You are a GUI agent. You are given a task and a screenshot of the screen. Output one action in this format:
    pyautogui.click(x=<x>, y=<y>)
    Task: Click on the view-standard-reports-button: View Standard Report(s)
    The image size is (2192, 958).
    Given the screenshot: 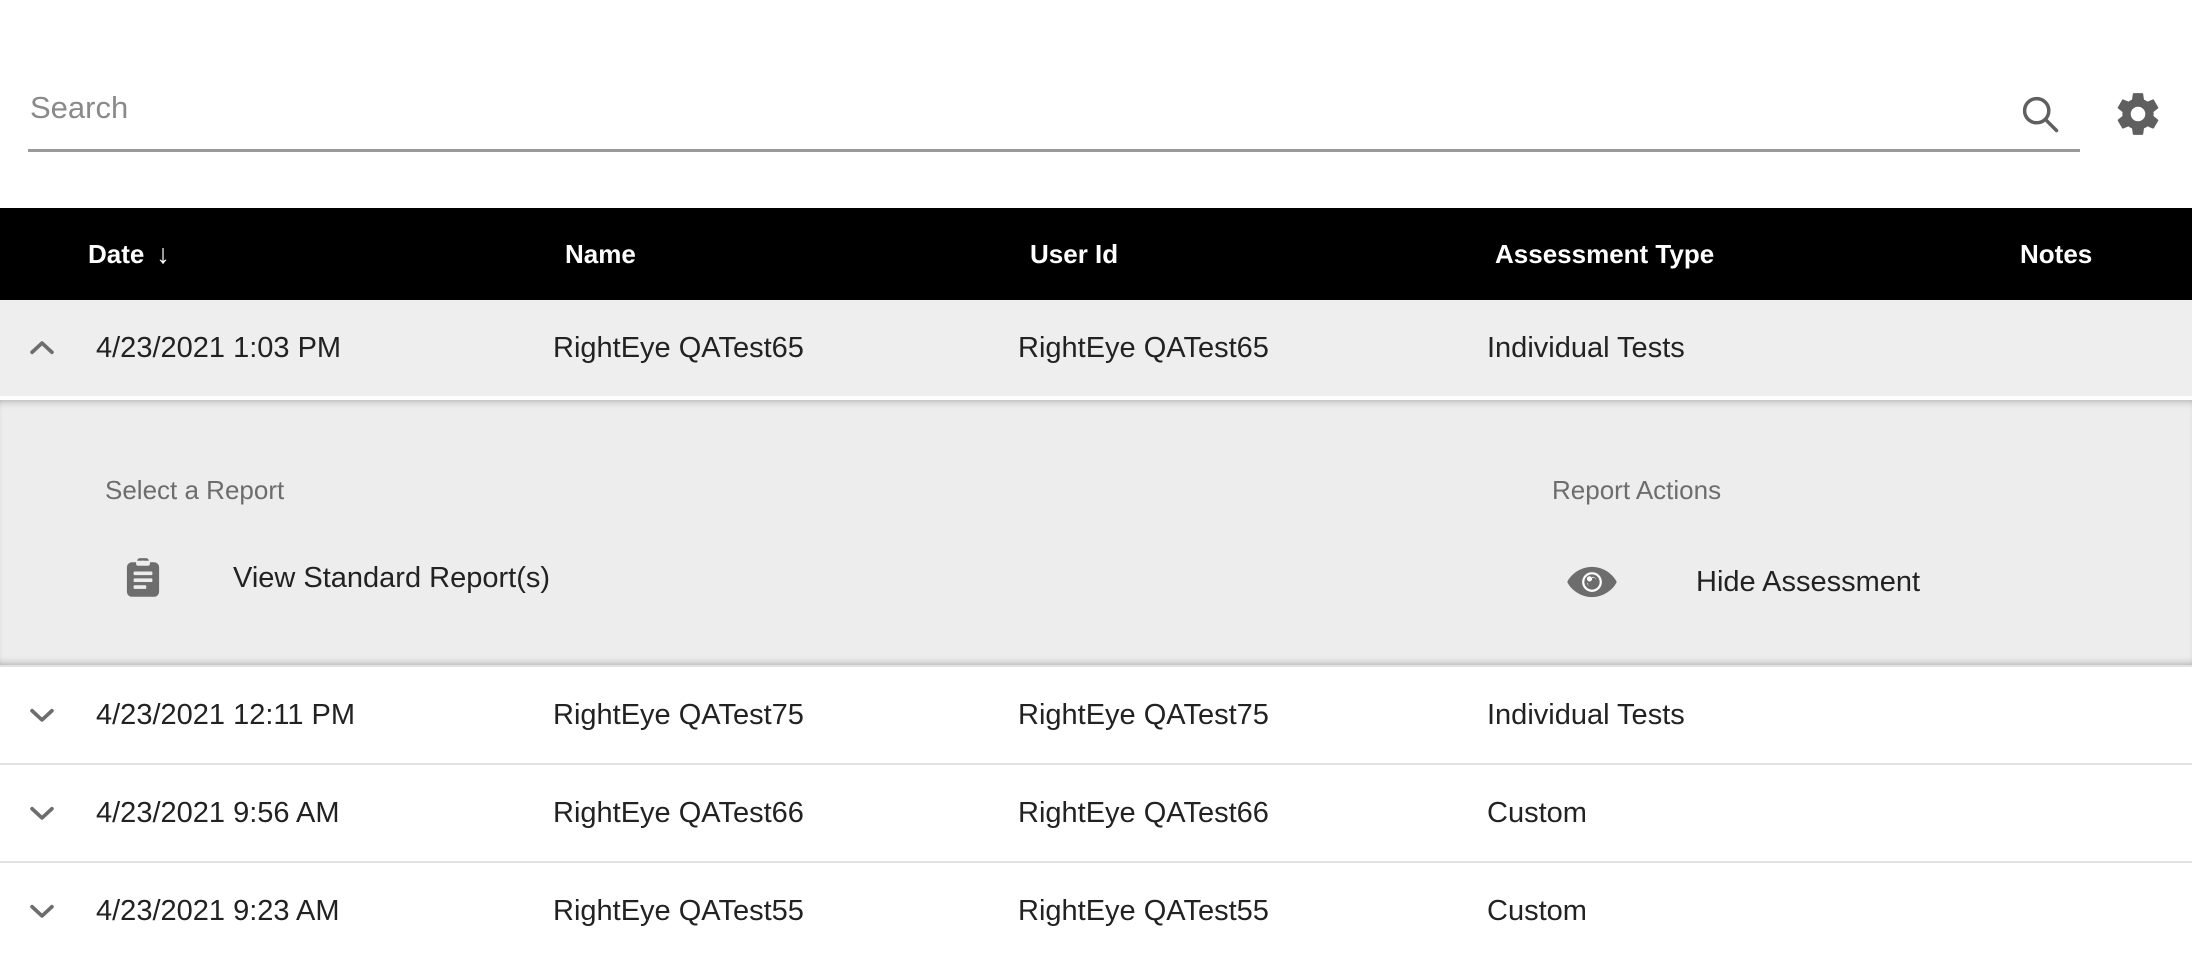 What is the action you would take?
    pyautogui.click(x=335, y=578)
    